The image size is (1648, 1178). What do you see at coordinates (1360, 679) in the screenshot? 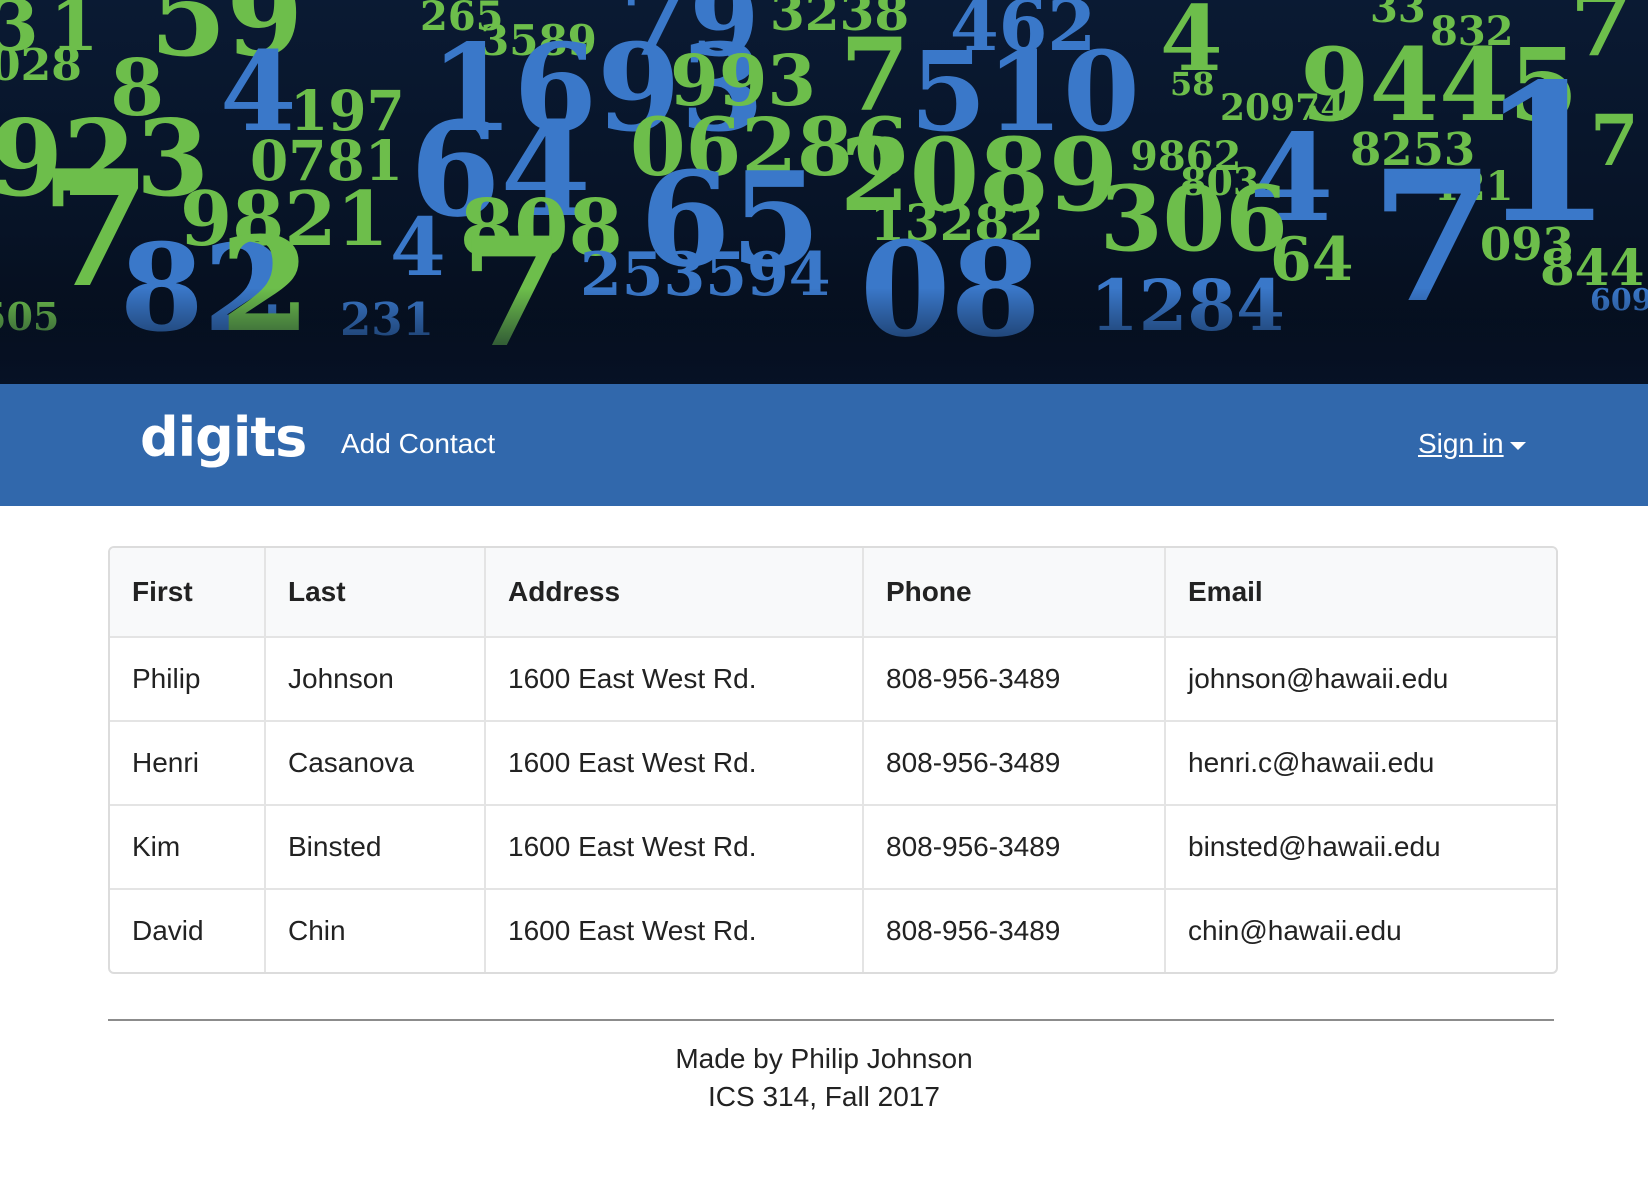
I see `cell-email: johnson@hawaii.edu` at bounding box center [1360, 679].